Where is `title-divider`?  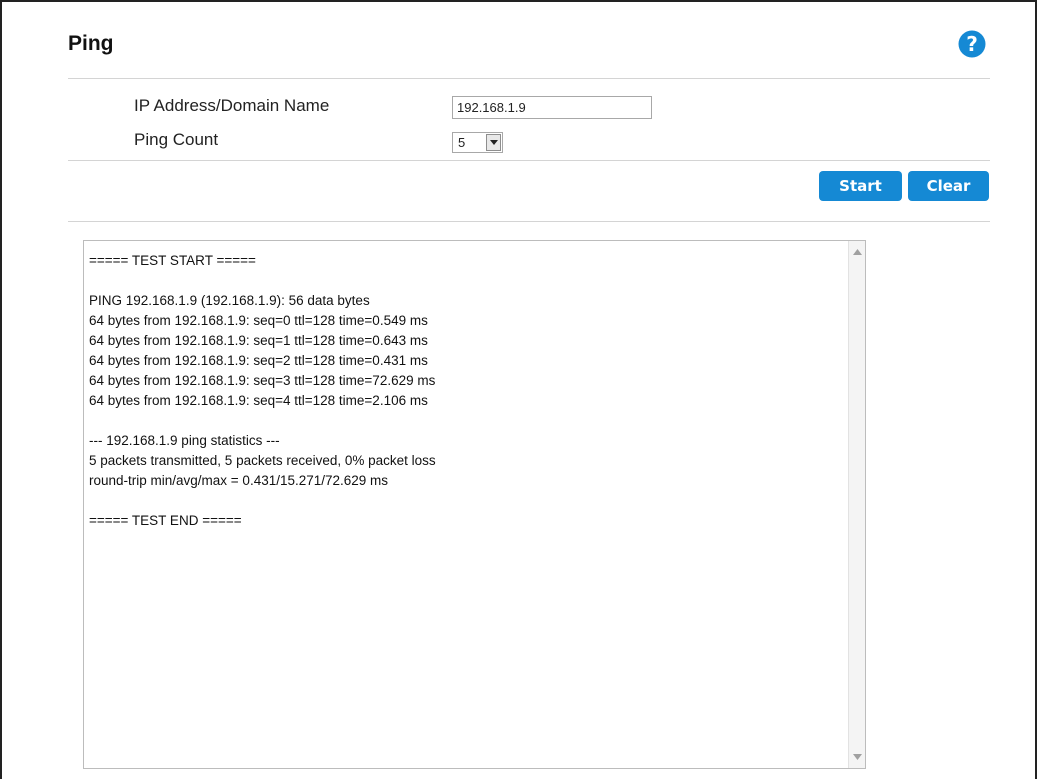 title-divider is located at coordinates (529, 78).